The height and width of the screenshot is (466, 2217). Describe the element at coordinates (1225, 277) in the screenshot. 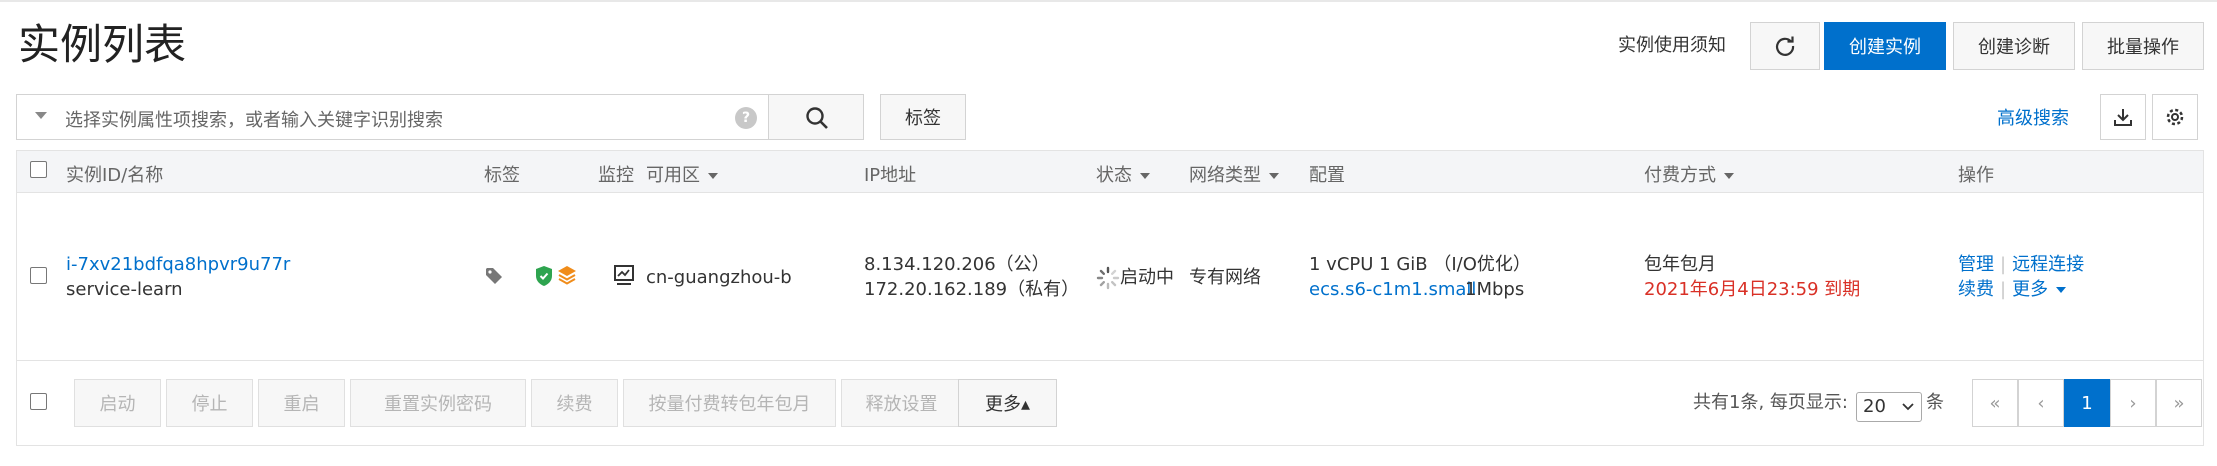

I see `network-type: 专有网络` at that location.